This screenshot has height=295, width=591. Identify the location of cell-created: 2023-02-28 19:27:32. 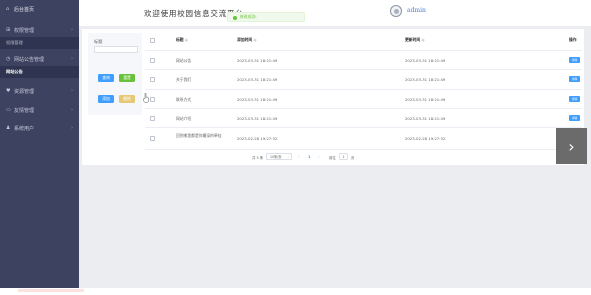
(257, 138).